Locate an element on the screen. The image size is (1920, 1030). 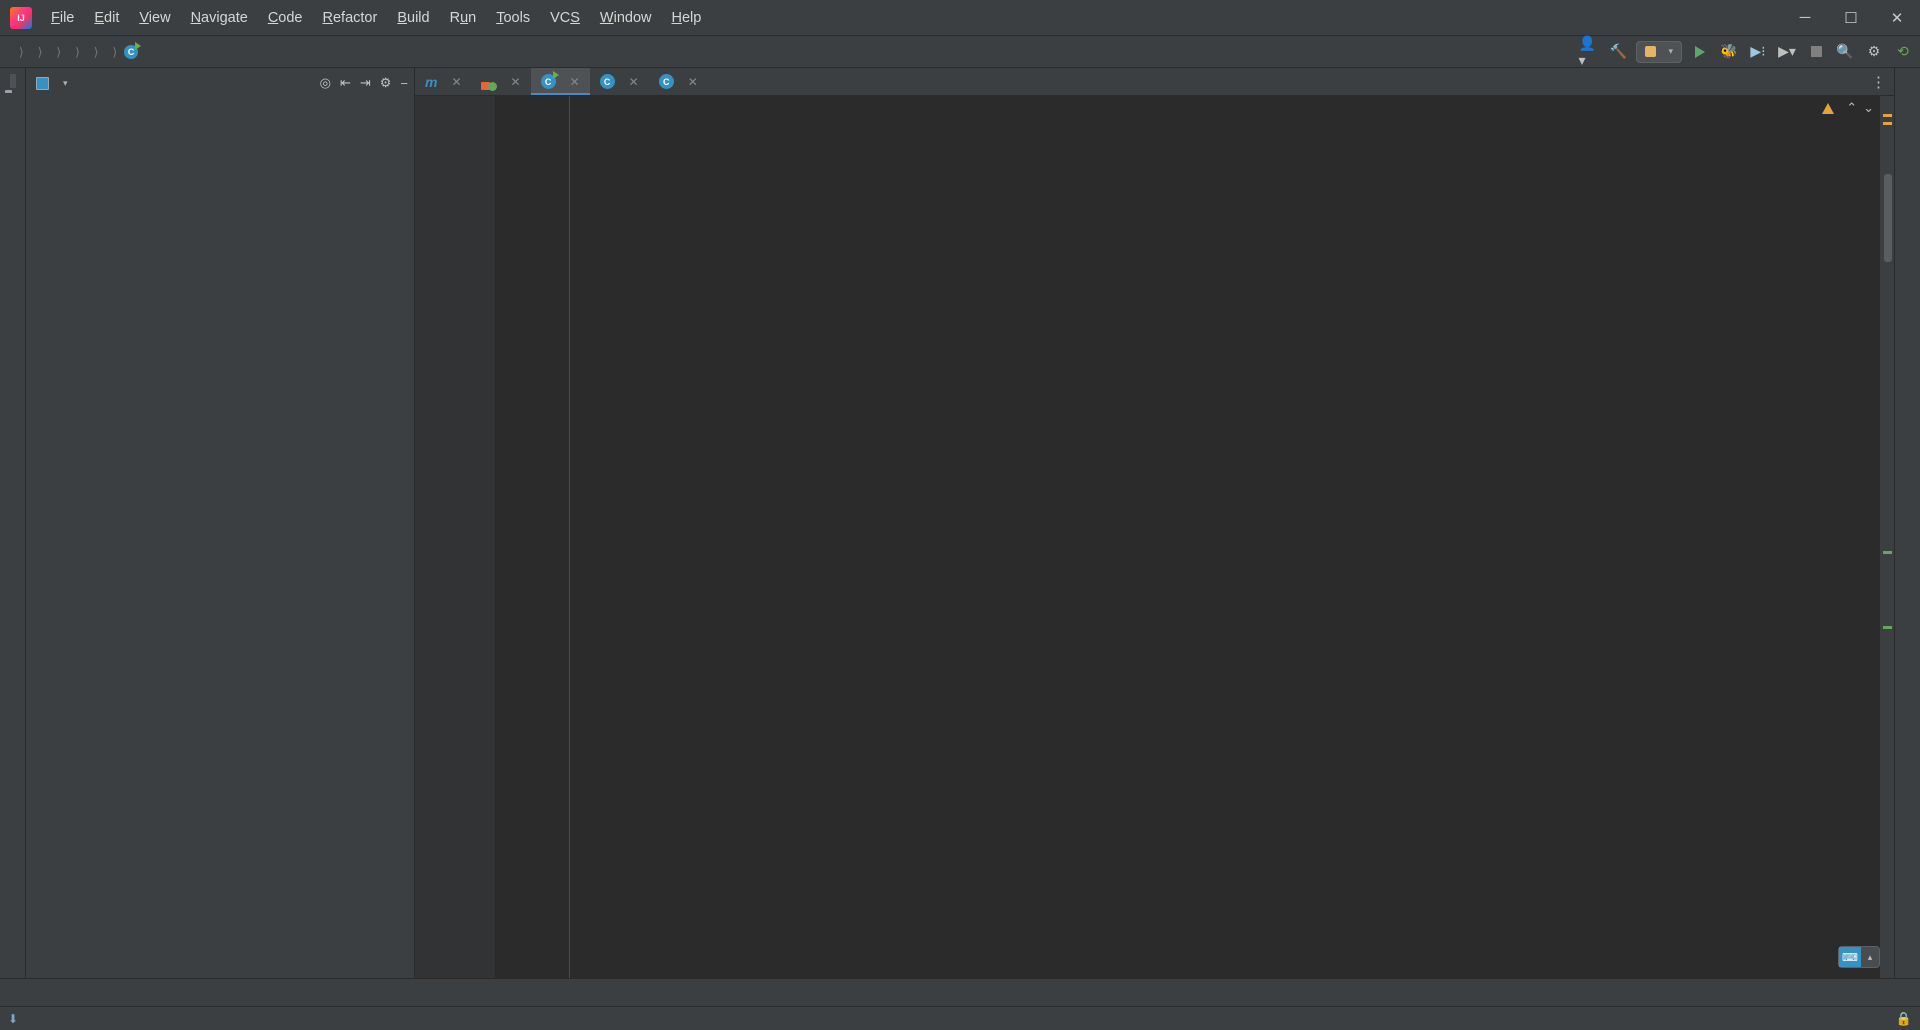
run-button is located at coordinates (1700, 52).